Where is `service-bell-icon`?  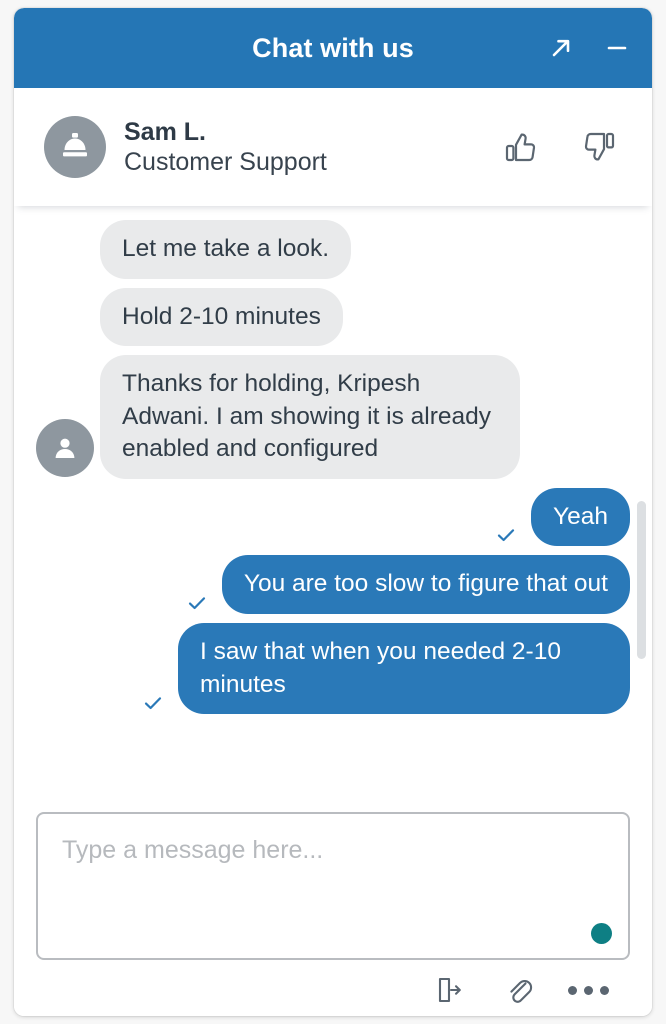
service-bell-icon is located at coordinates (75, 147).